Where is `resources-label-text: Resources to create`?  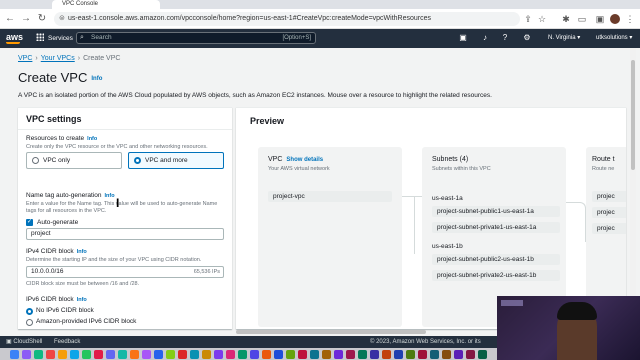
resources-label-text: Resources to create is located at coordinates (55, 138).